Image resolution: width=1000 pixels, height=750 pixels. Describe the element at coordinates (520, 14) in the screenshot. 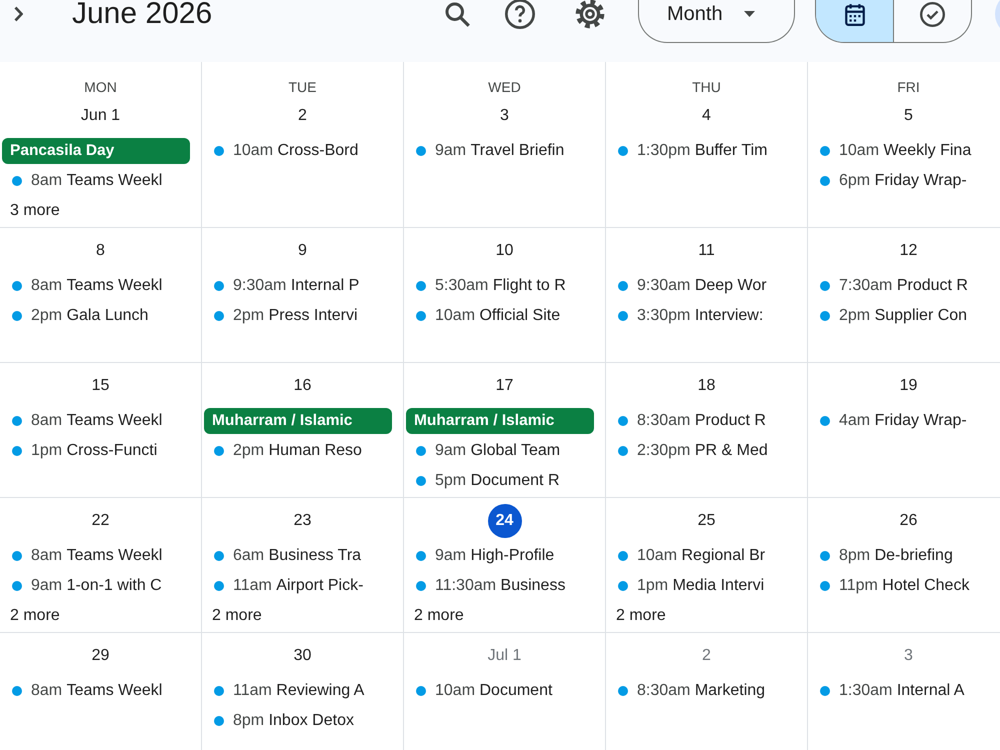

I see `help-icon` at that location.